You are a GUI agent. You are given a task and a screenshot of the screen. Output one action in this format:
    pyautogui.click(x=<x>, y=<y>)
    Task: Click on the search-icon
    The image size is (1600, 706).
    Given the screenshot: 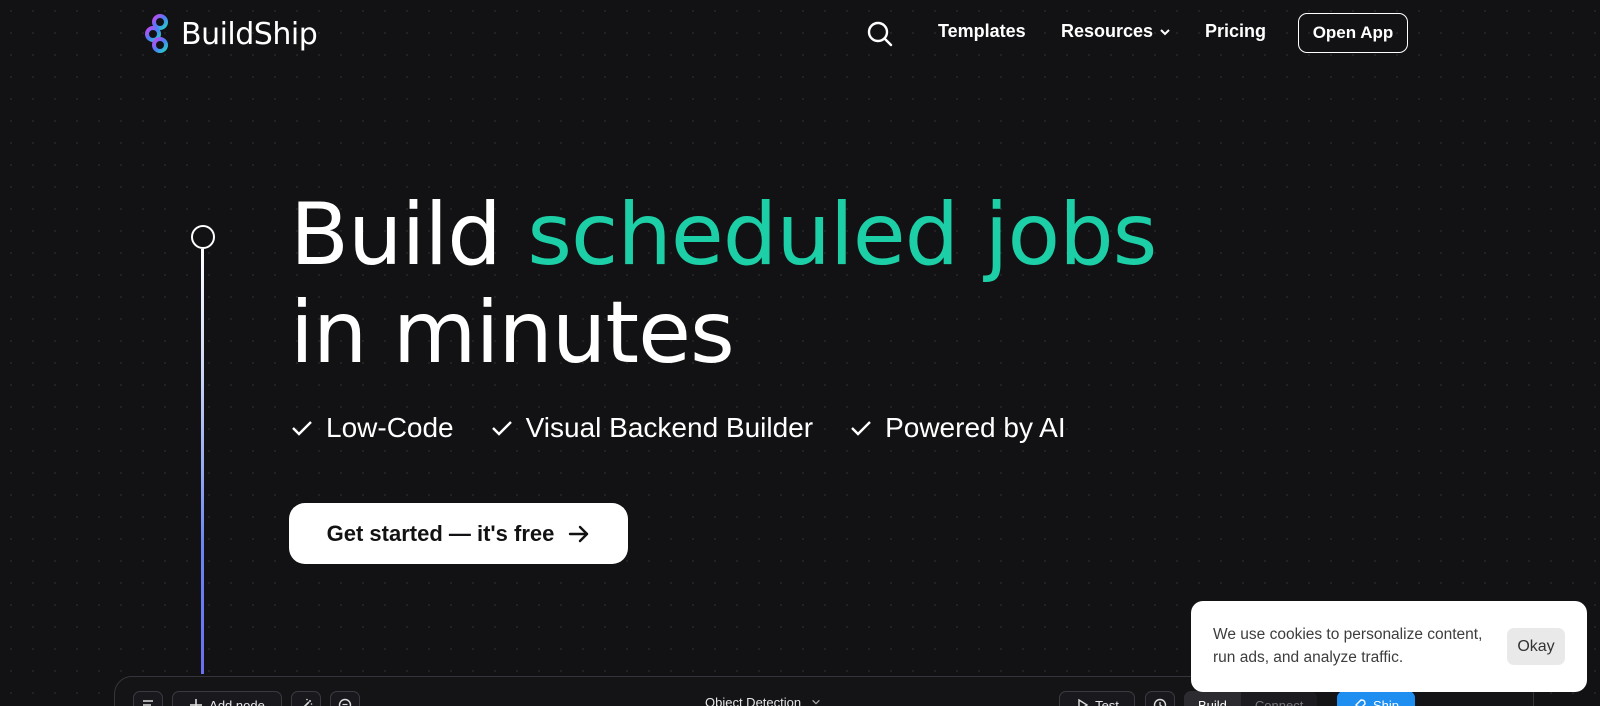 What is the action you would take?
    pyautogui.click(x=880, y=34)
    